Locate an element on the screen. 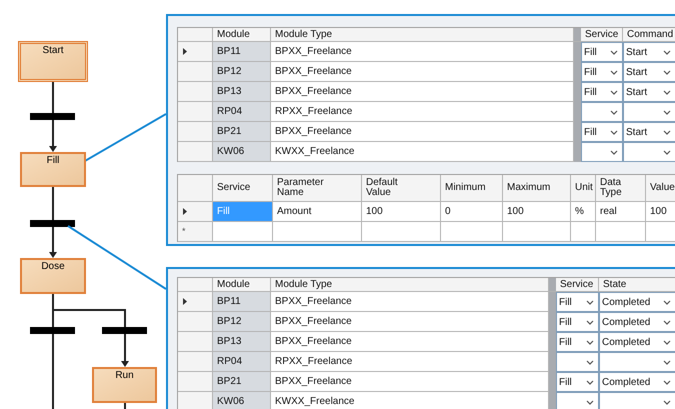 Image resolution: width=675 pixels, height=409 pixels. column-header: State is located at coordinates (637, 284).